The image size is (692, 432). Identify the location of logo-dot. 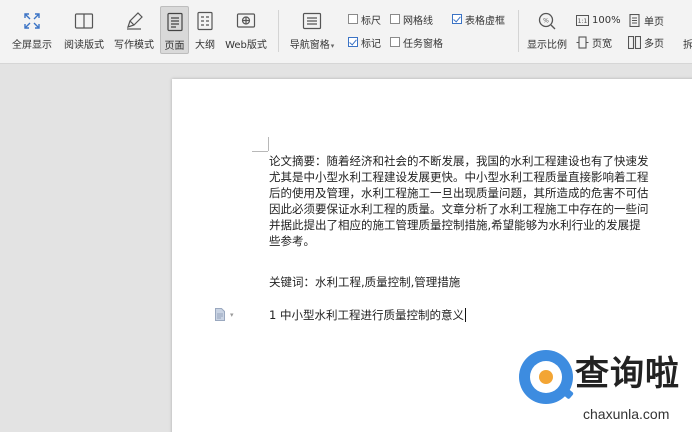
(546, 377).